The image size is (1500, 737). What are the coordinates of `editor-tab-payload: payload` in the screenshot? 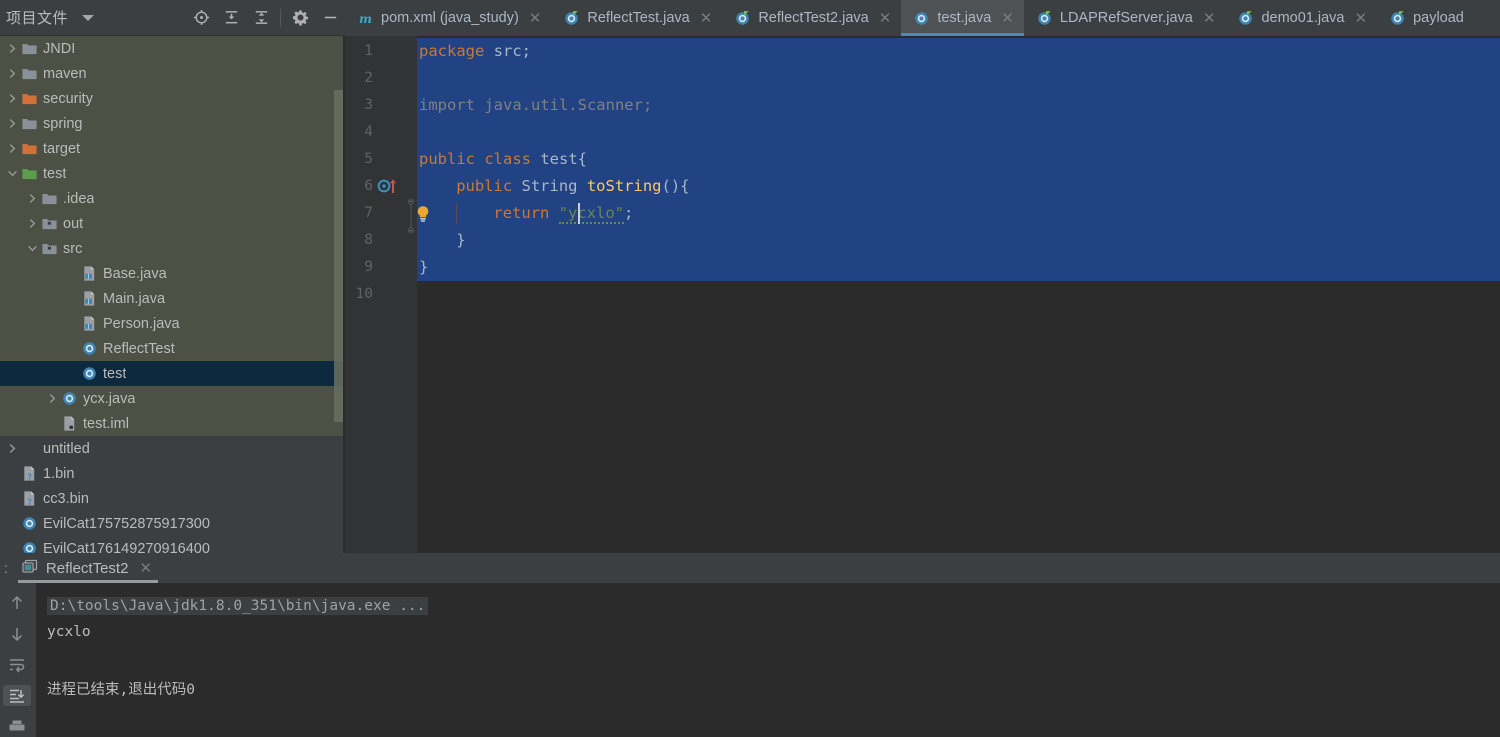 It's located at (1425, 18).